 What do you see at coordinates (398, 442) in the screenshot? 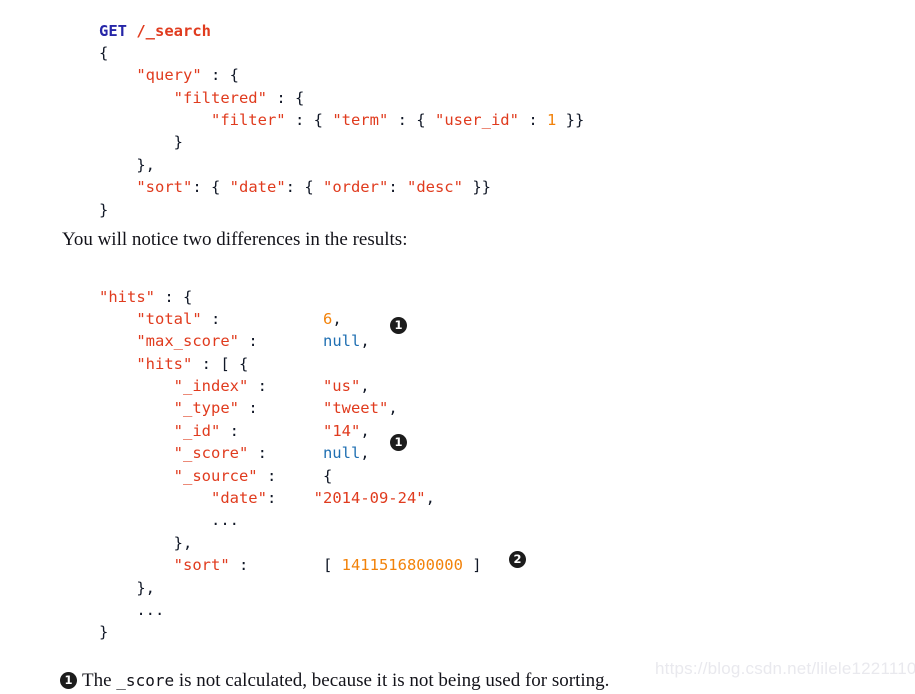
I see `callout-marker-score: 1` at bounding box center [398, 442].